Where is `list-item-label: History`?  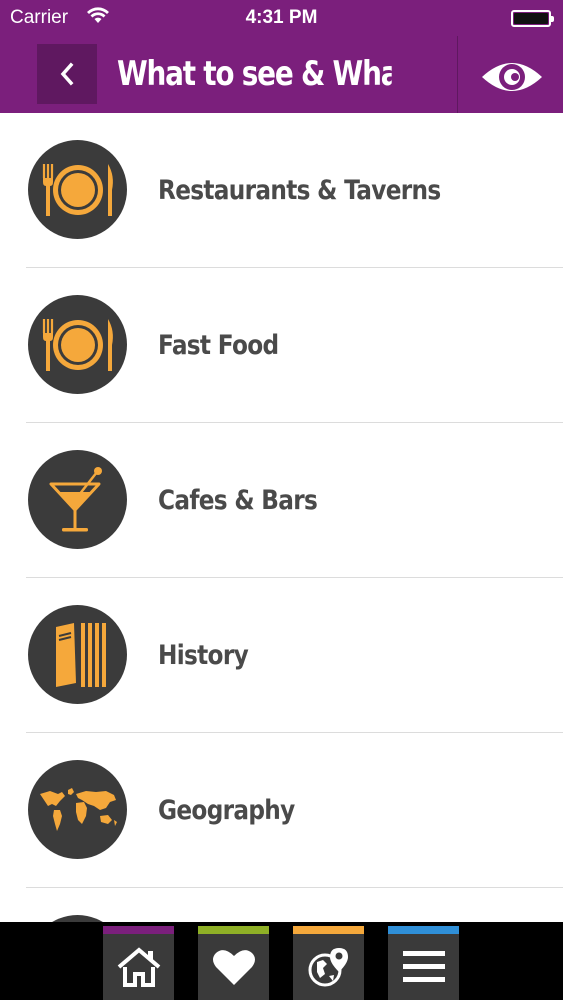 list-item-label: History is located at coordinates (203, 655).